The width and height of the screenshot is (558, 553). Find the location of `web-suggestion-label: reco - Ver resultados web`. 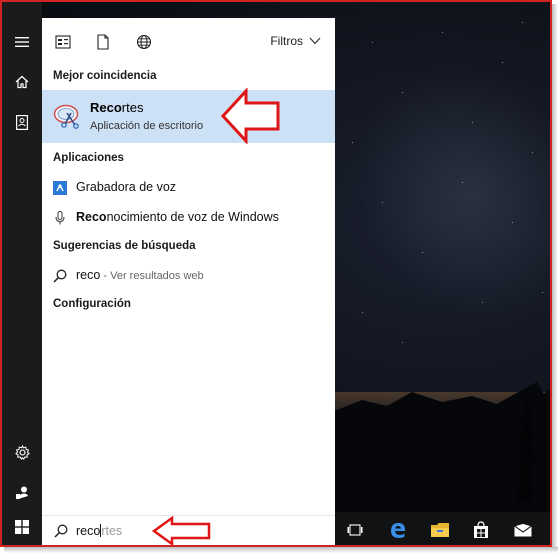

web-suggestion-label: reco - Ver resultados web is located at coordinates (140, 275).